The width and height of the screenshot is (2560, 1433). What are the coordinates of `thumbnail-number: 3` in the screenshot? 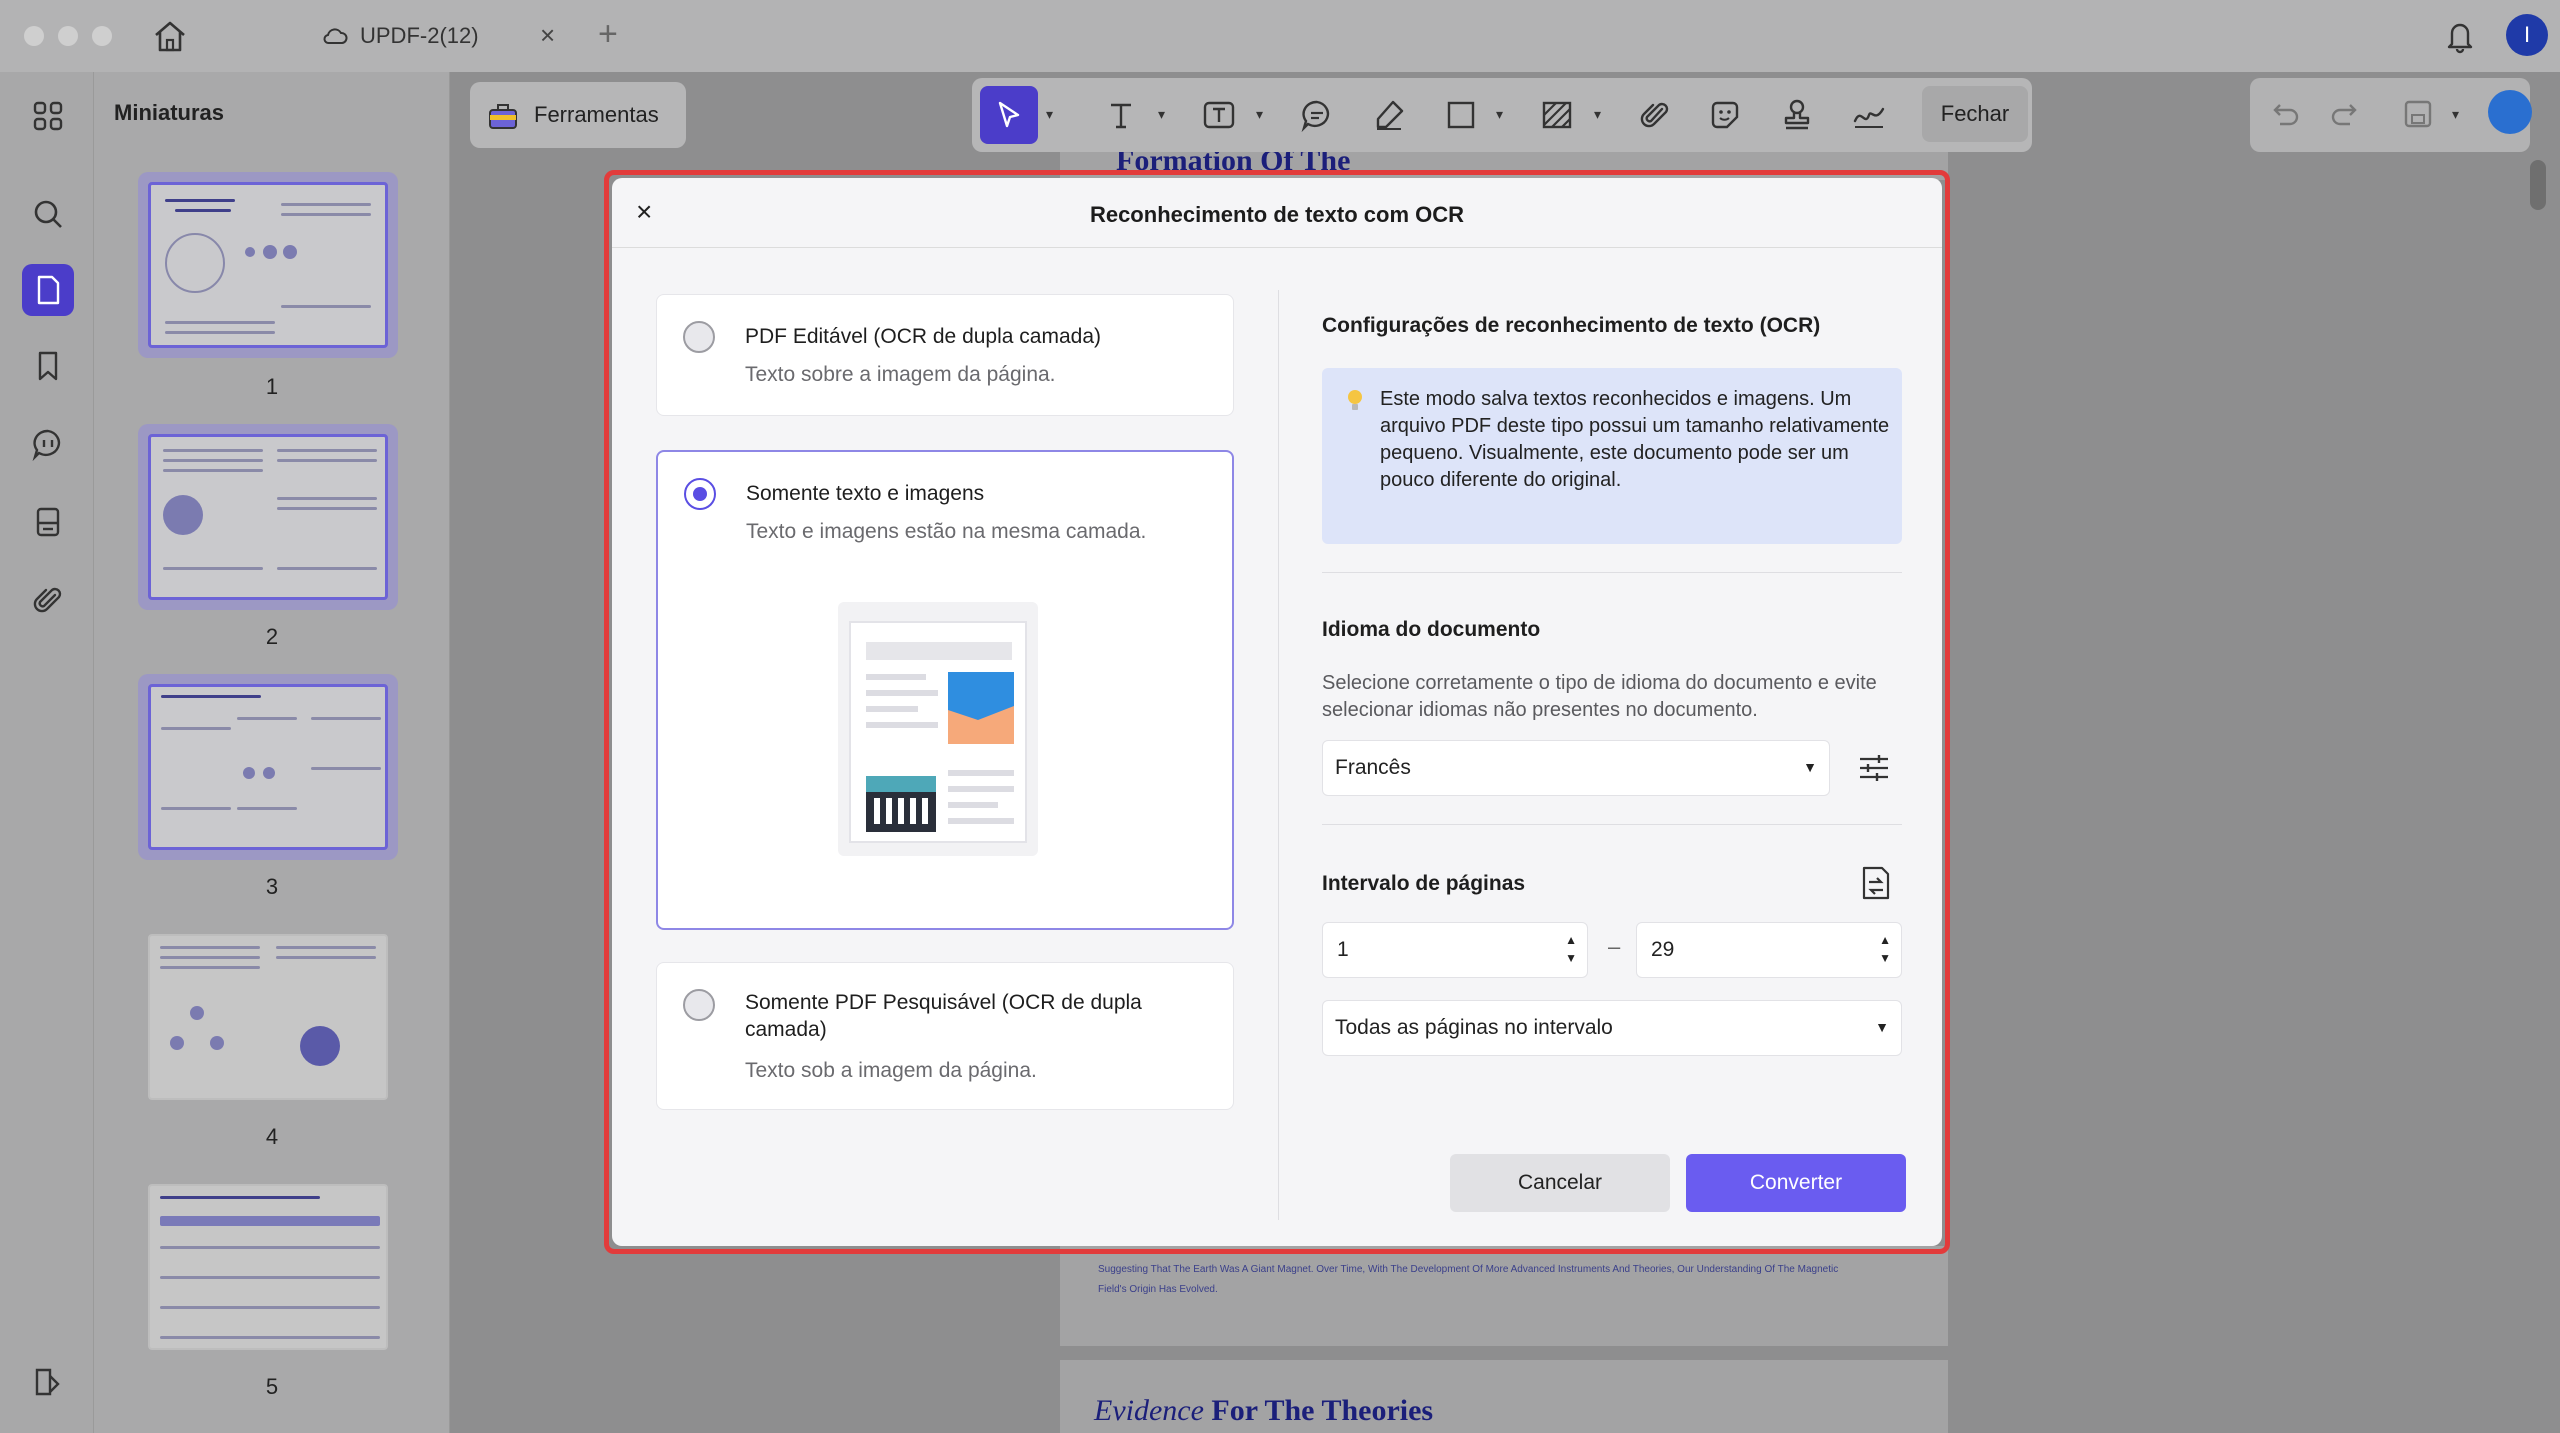 It's located at (272, 886).